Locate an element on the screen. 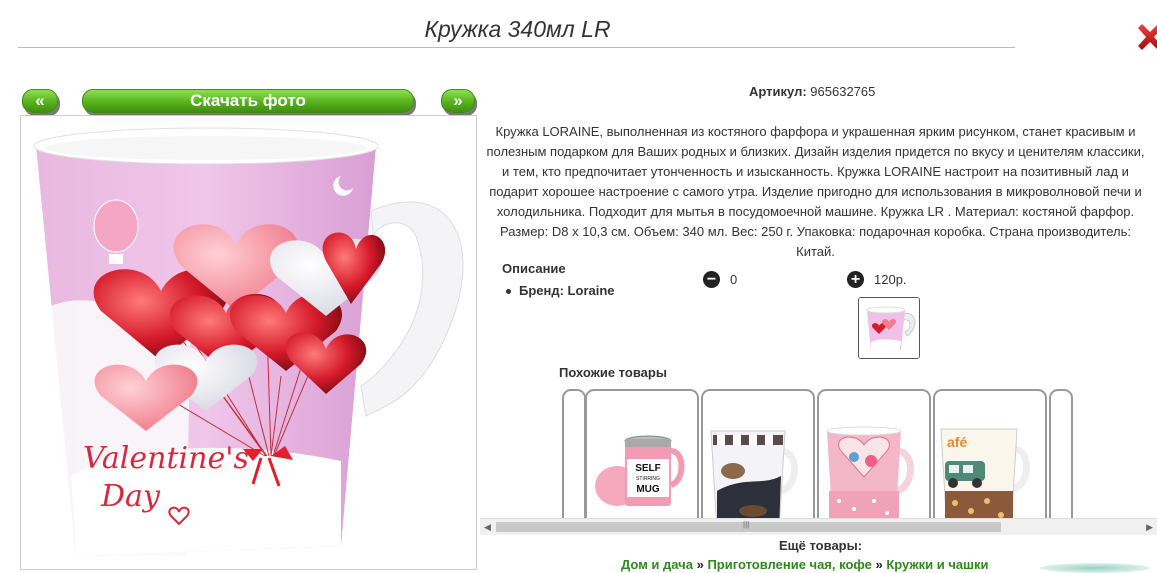 The height and width of the screenshot is (573, 1157). self-stirring-mug-image: SELF STIRRING MUG is located at coordinates (640, 470).